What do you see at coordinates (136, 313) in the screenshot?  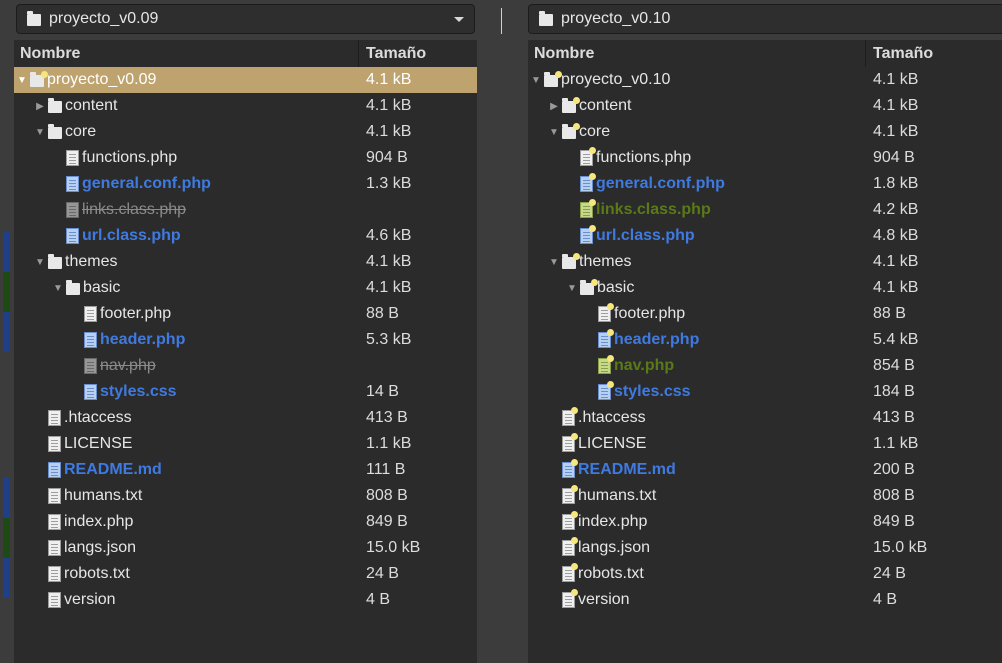 I see `item-name: footer.php` at bounding box center [136, 313].